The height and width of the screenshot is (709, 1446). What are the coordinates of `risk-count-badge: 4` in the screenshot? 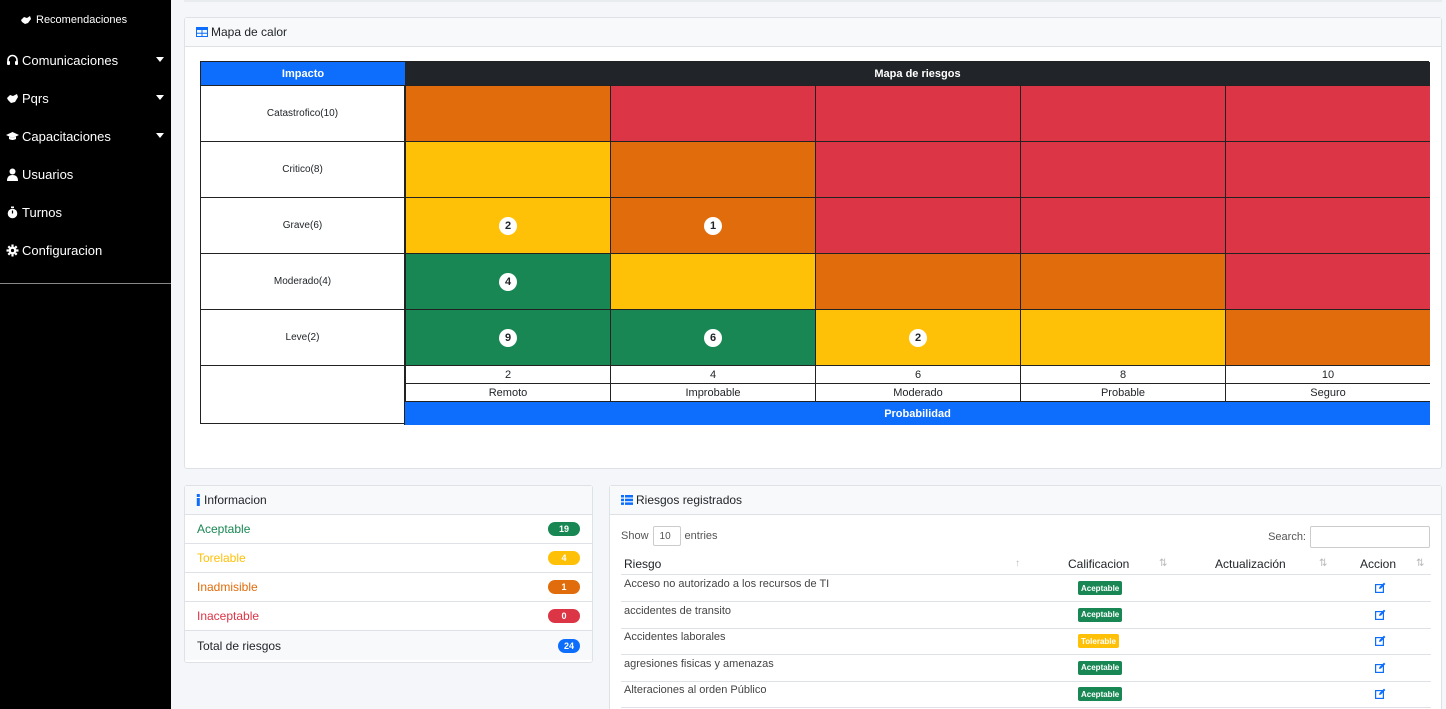 It's located at (508, 281).